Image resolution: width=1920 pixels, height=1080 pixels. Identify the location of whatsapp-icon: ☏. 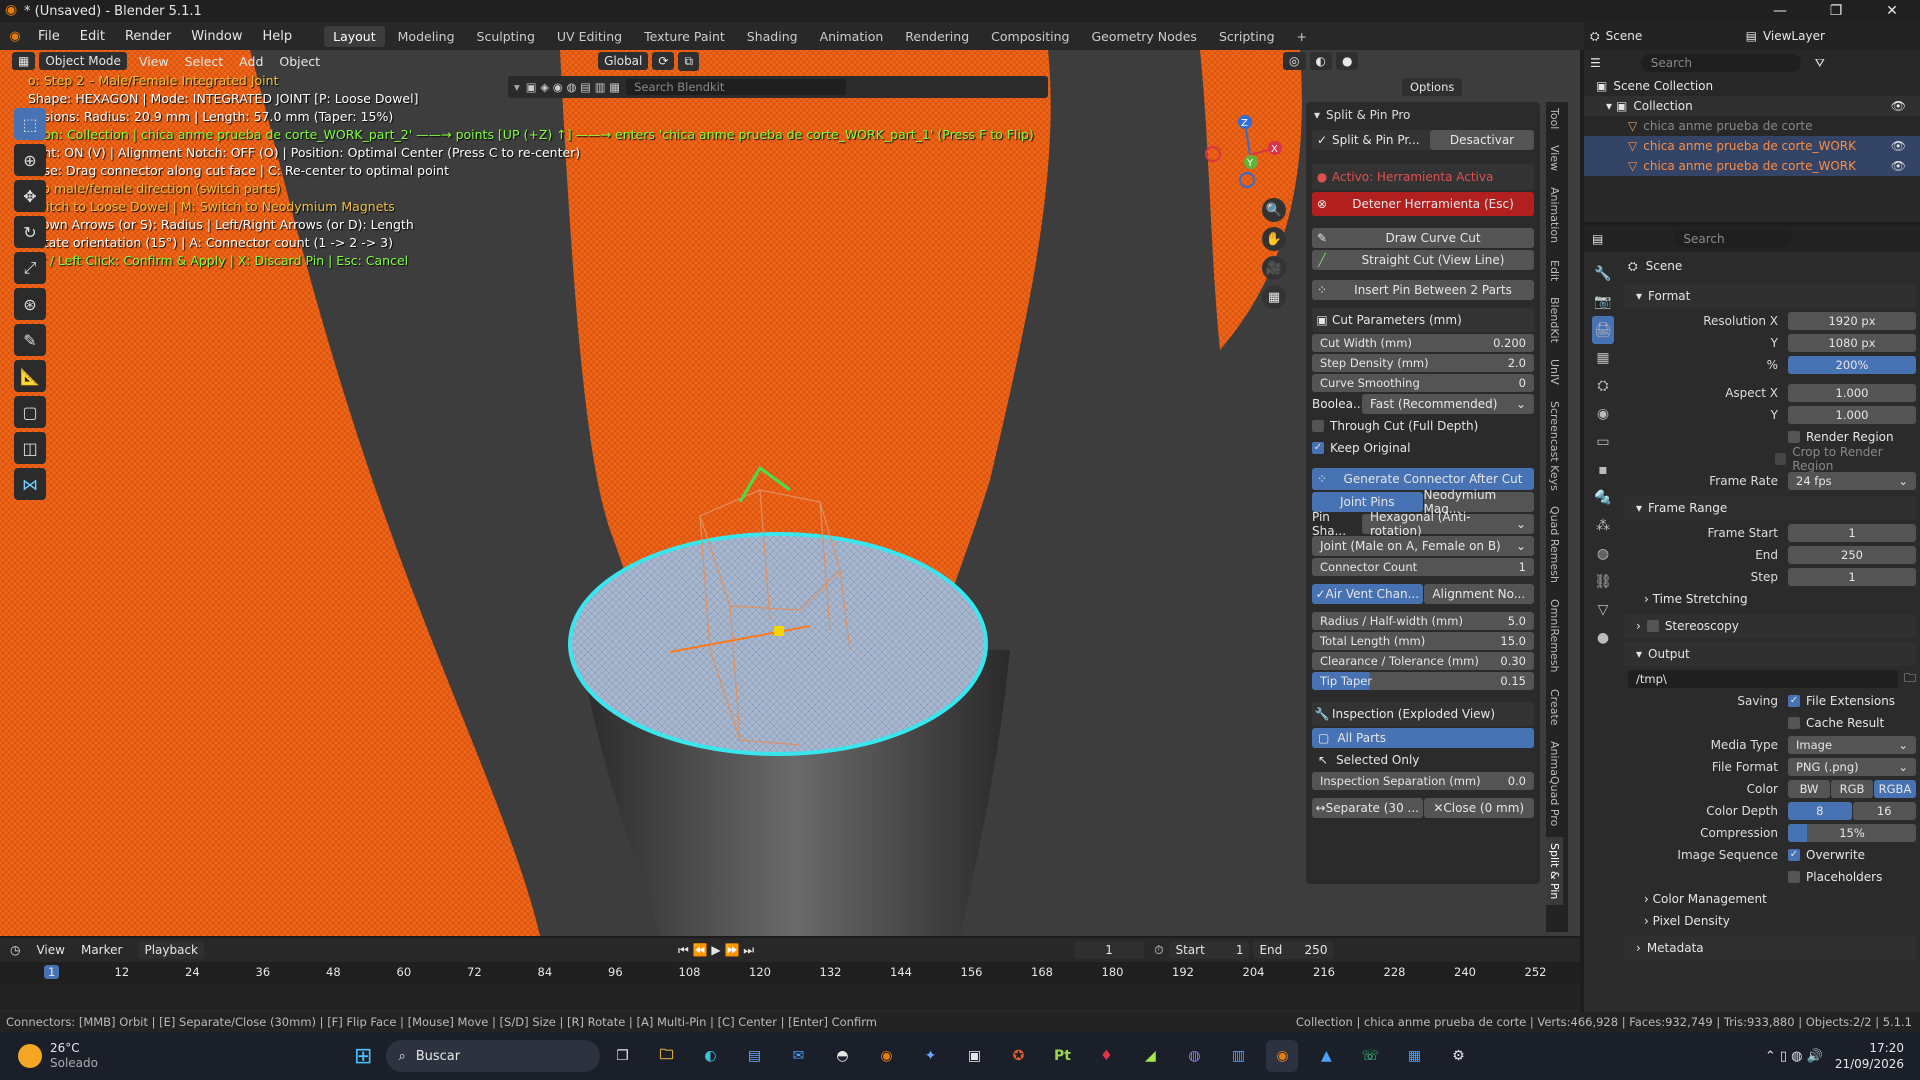
(1370, 1056).